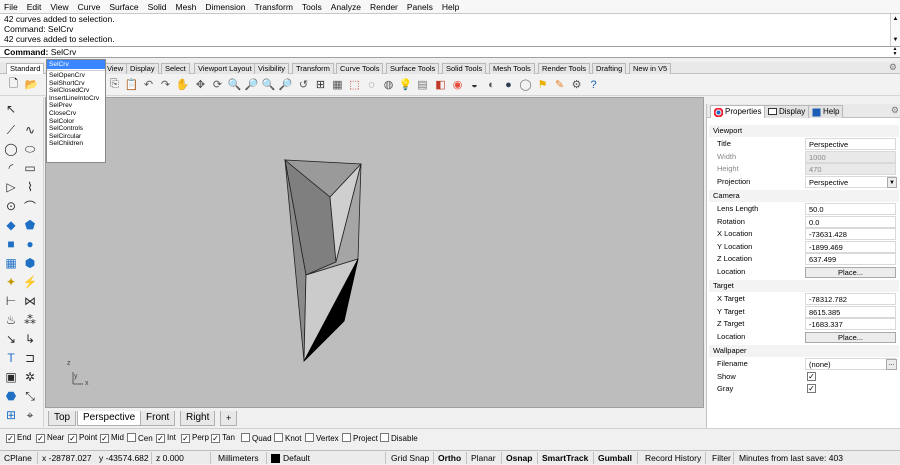  What do you see at coordinates (11, 187) in the screenshot?
I see `polygon-icon: ▷` at bounding box center [11, 187].